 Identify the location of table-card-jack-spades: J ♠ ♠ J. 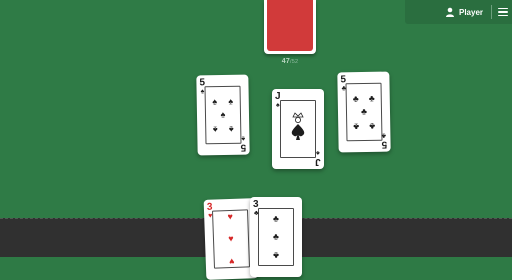
(298, 129).